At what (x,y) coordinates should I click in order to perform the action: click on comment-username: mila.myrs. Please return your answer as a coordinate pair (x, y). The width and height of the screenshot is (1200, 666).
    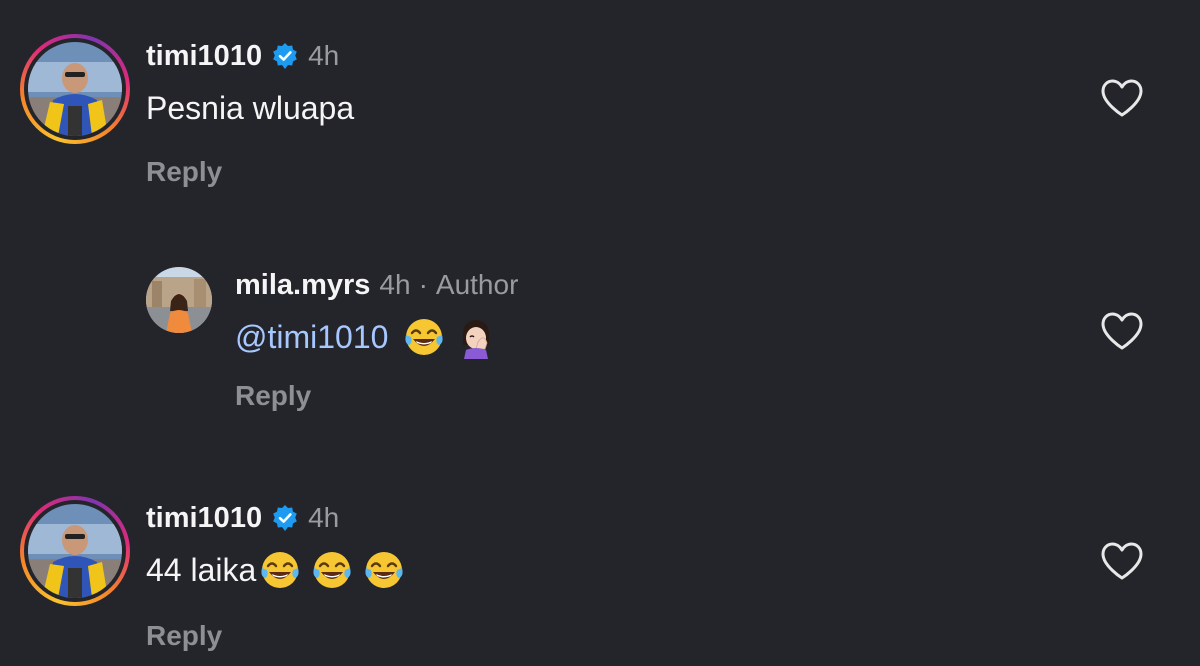
    Looking at the image, I should click on (302, 285).